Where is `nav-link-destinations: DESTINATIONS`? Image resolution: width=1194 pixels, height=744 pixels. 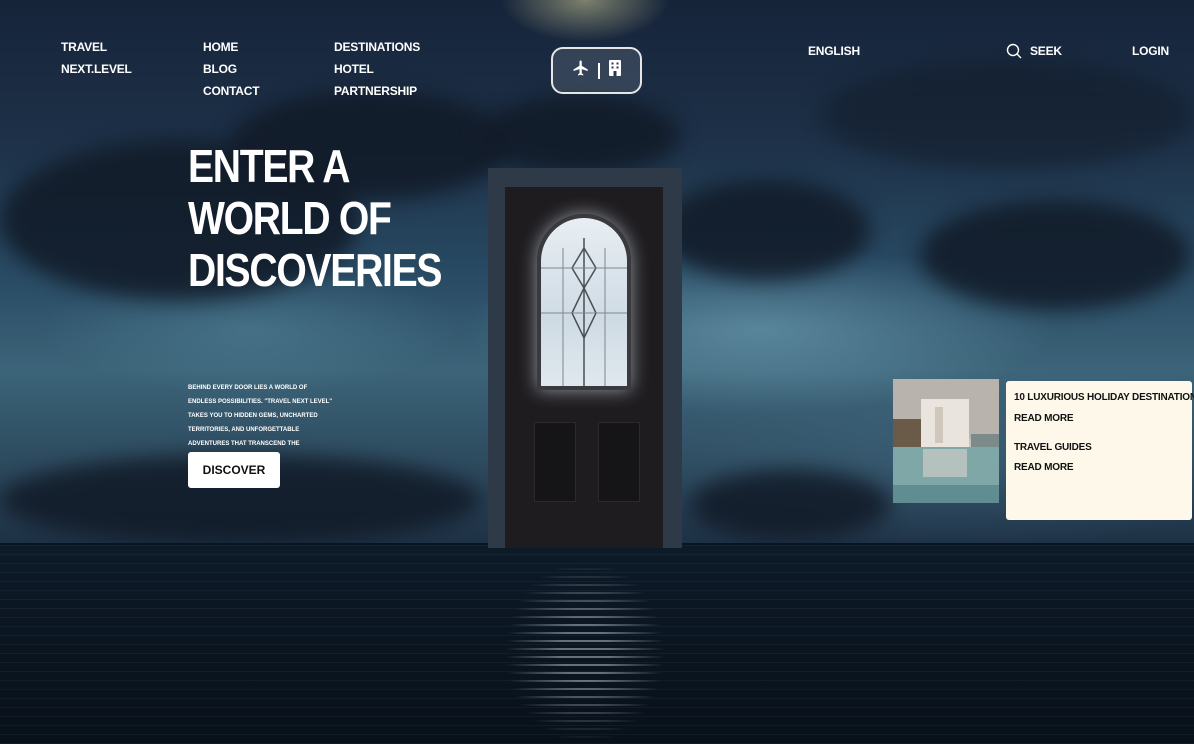
nav-link-destinations: DESTINATIONS is located at coordinates (377, 47).